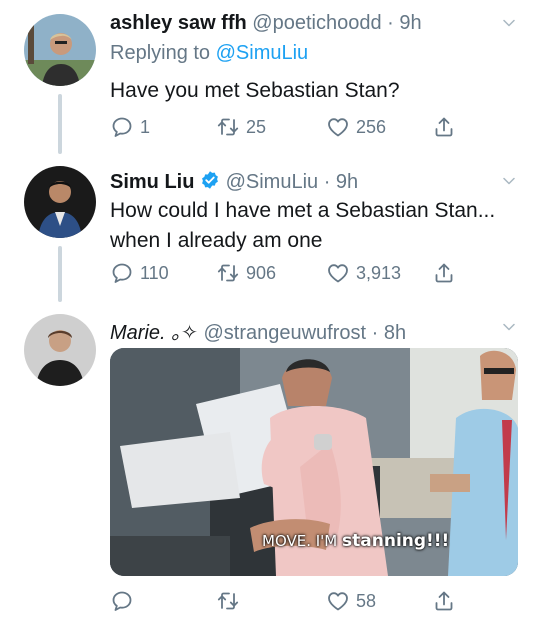 The width and height of the screenshot is (540, 618). What do you see at coordinates (371, 126) in the screenshot?
I see `like-count: 256` at bounding box center [371, 126].